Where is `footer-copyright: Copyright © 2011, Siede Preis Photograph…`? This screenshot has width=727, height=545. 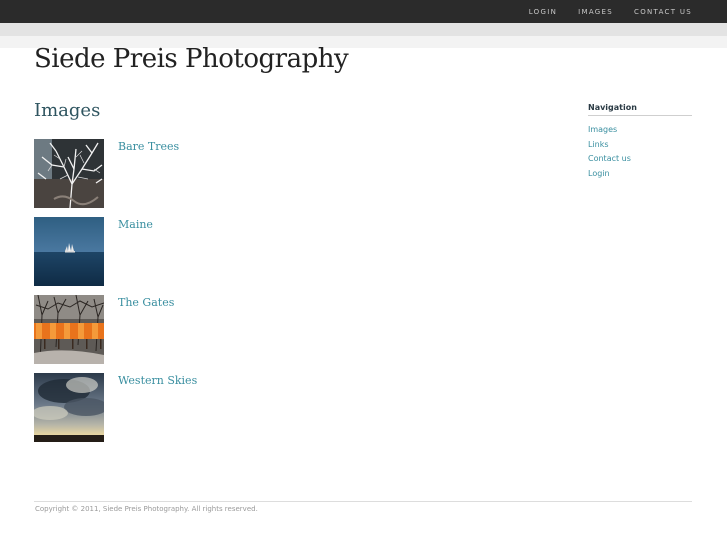
footer-copyright: Copyright © 2011, Siede Preis Photograph… is located at coordinates (146, 509).